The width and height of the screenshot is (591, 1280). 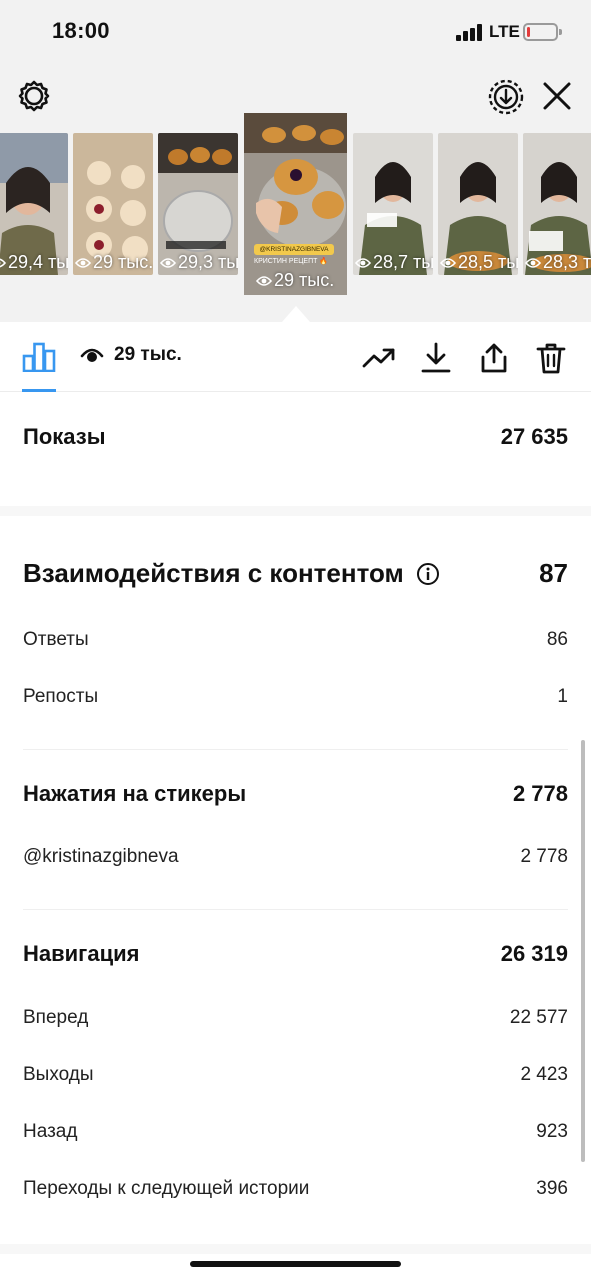 I want to click on tab-viewers: 29 тыс., so click(x=131, y=355).